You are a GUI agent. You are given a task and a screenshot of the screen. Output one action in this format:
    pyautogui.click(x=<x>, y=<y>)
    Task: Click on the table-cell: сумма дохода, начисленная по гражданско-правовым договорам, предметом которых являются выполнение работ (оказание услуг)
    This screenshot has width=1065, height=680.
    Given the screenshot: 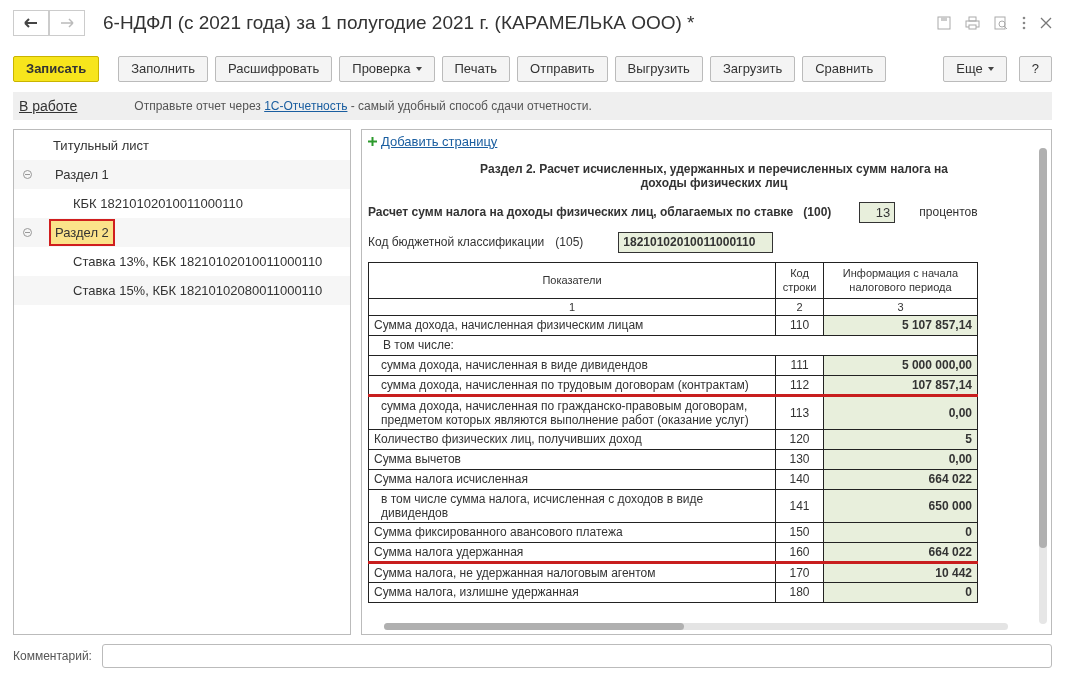 What is the action you would take?
    pyautogui.click(x=572, y=412)
    